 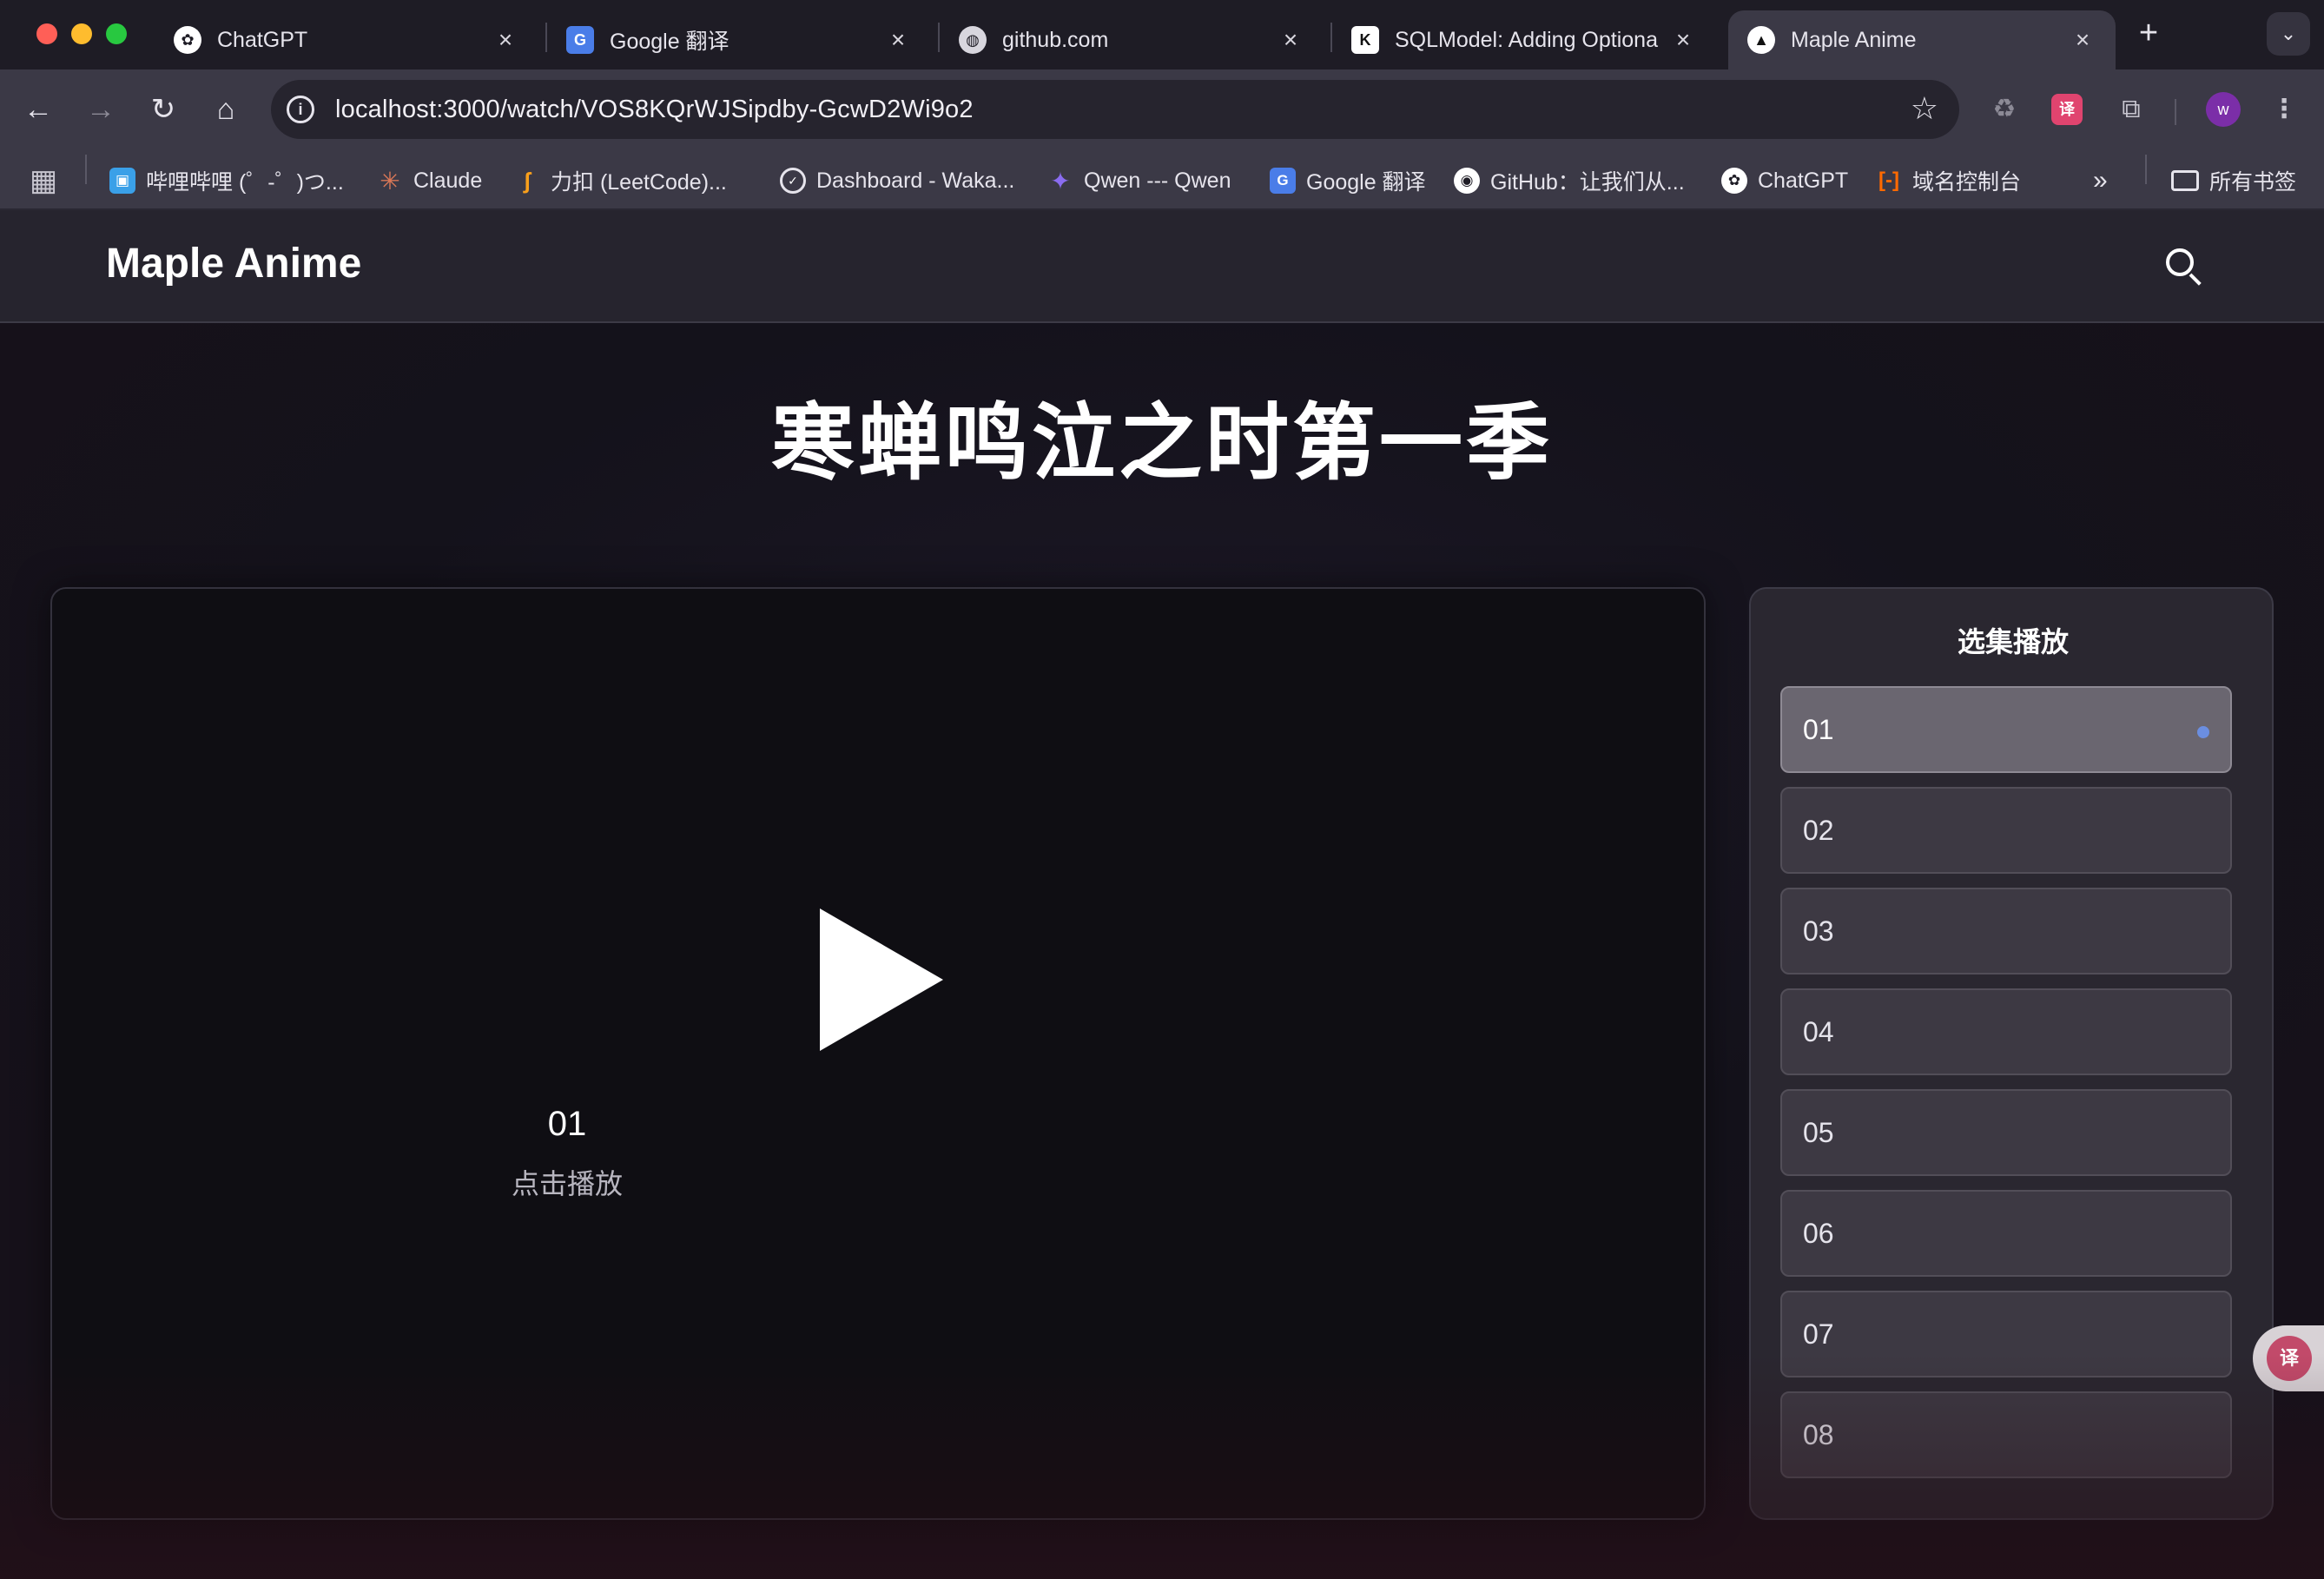 What do you see at coordinates (2185, 180) in the screenshot?
I see `folder-icon` at bounding box center [2185, 180].